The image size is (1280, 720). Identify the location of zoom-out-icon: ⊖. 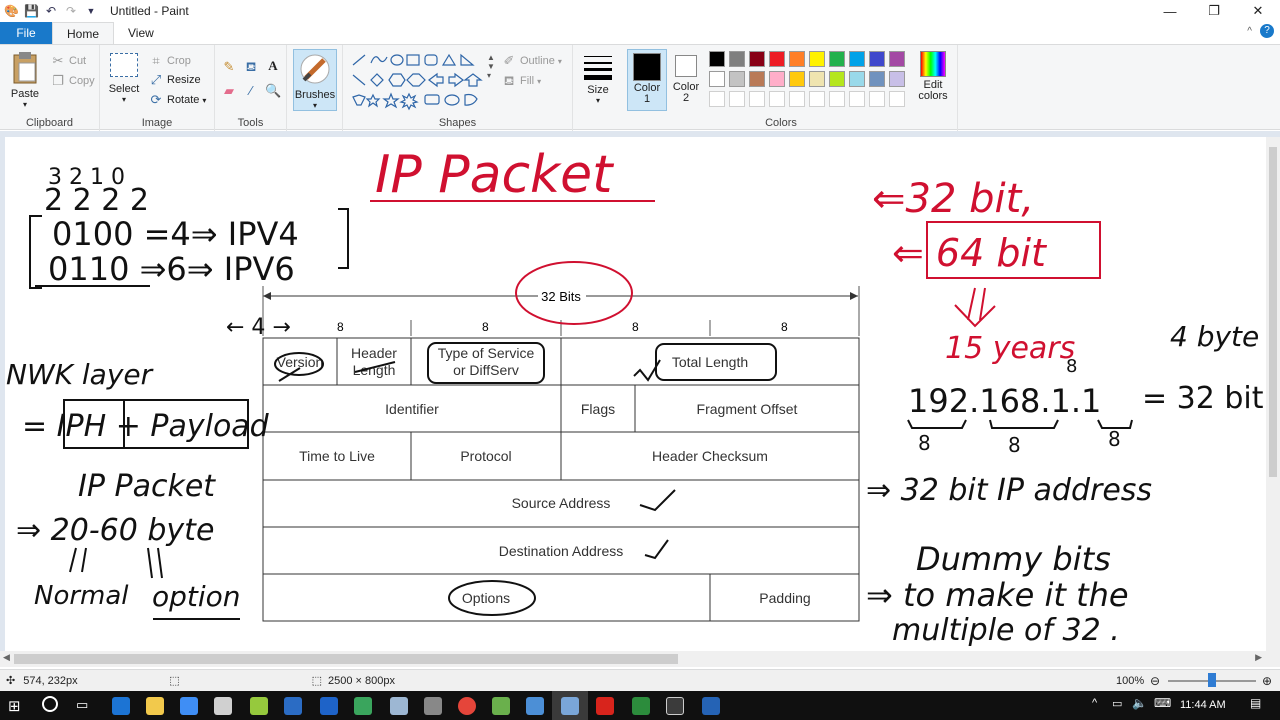
(1155, 681).